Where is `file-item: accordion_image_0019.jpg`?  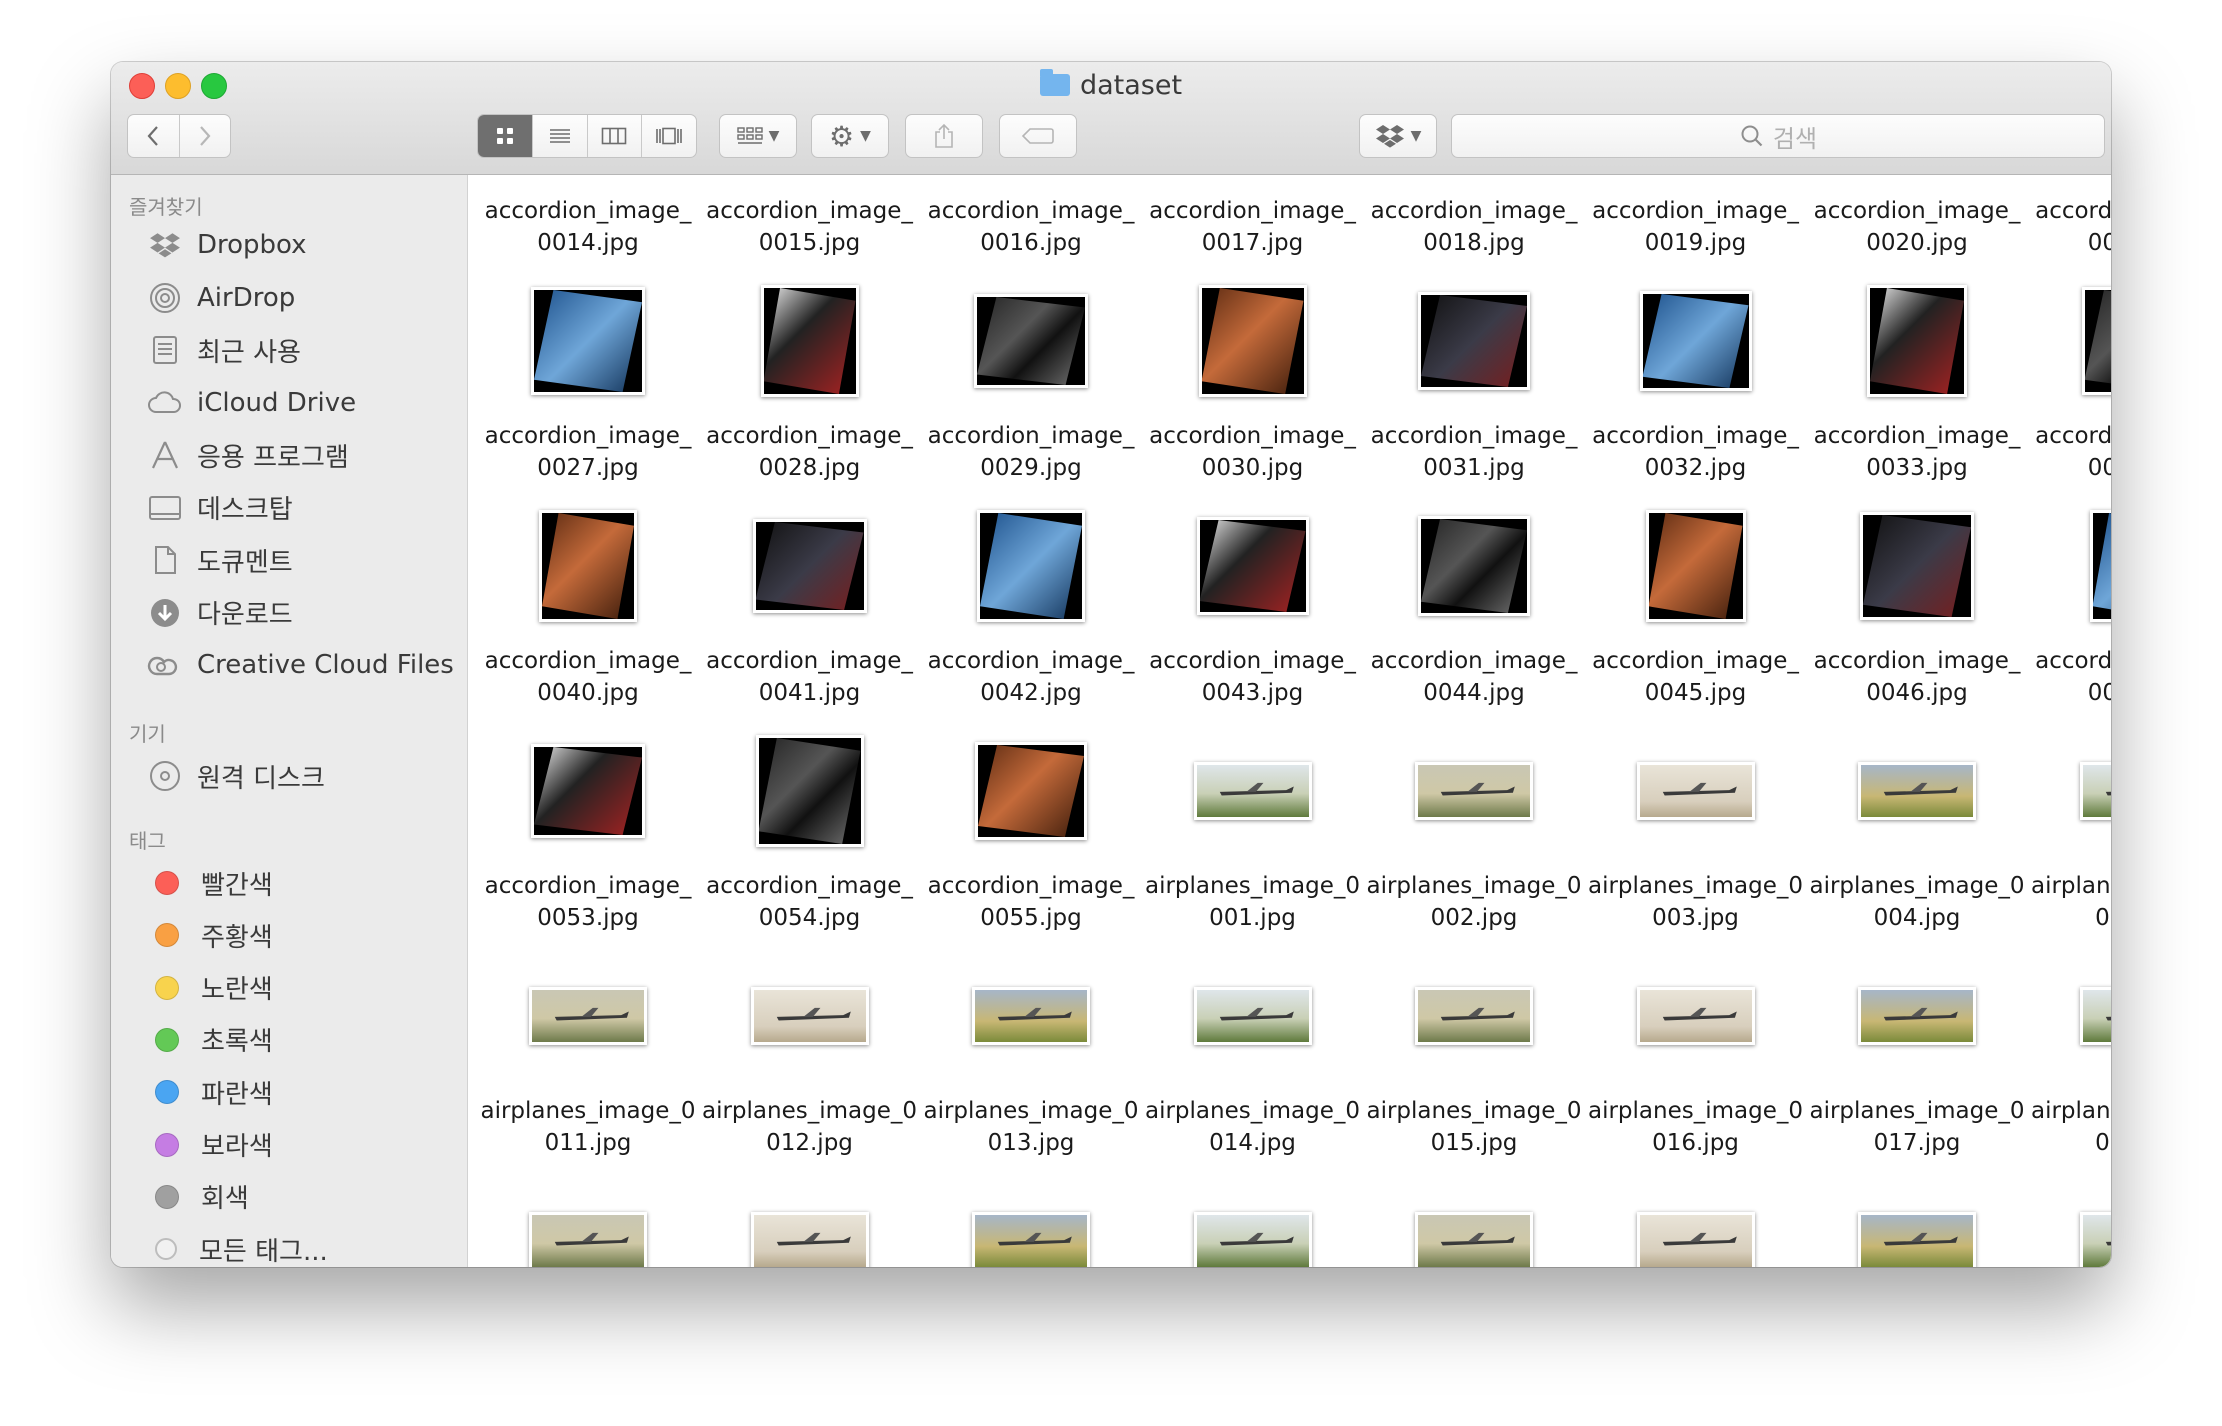 file-item: accordion_image_0019.jpg is located at coordinates (1696, 227).